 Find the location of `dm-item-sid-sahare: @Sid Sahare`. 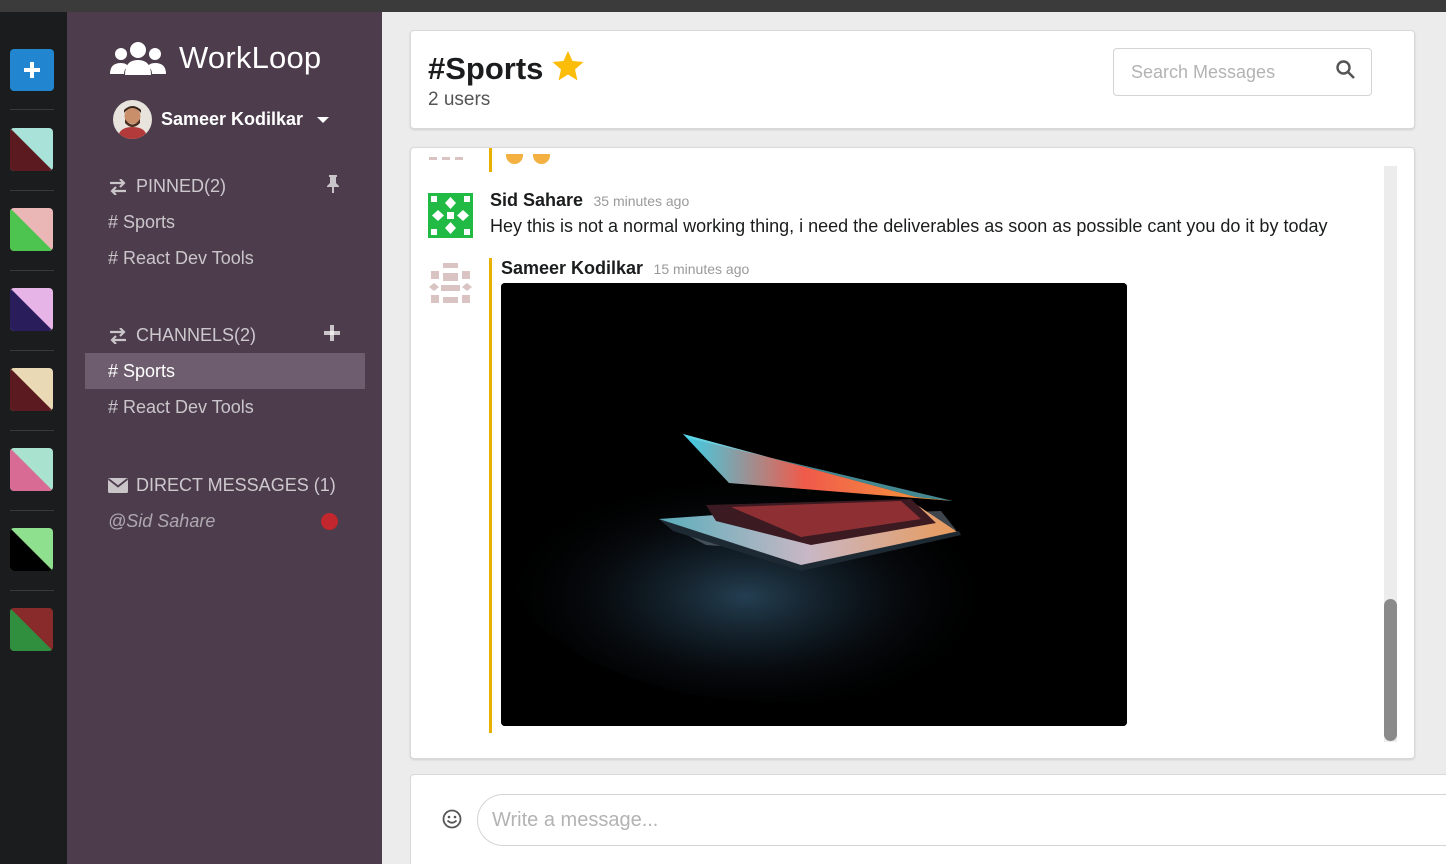

dm-item-sid-sahare: @Sid Sahare is located at coordinates (225, 521).